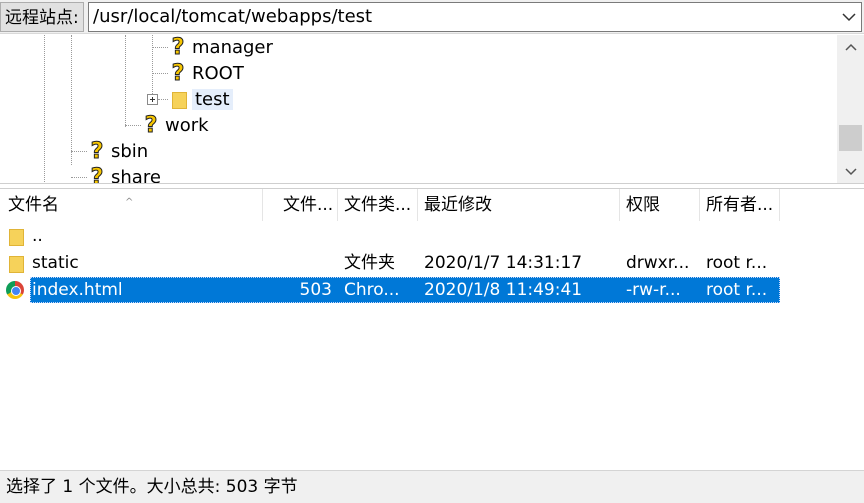 Image resolution: width=864 pixels, height=503 pixels. Describe the element at coordinates (503, 290) in the screenshot. I see `file-modified-cell: 2020/1/8 11:49:41` at that location.